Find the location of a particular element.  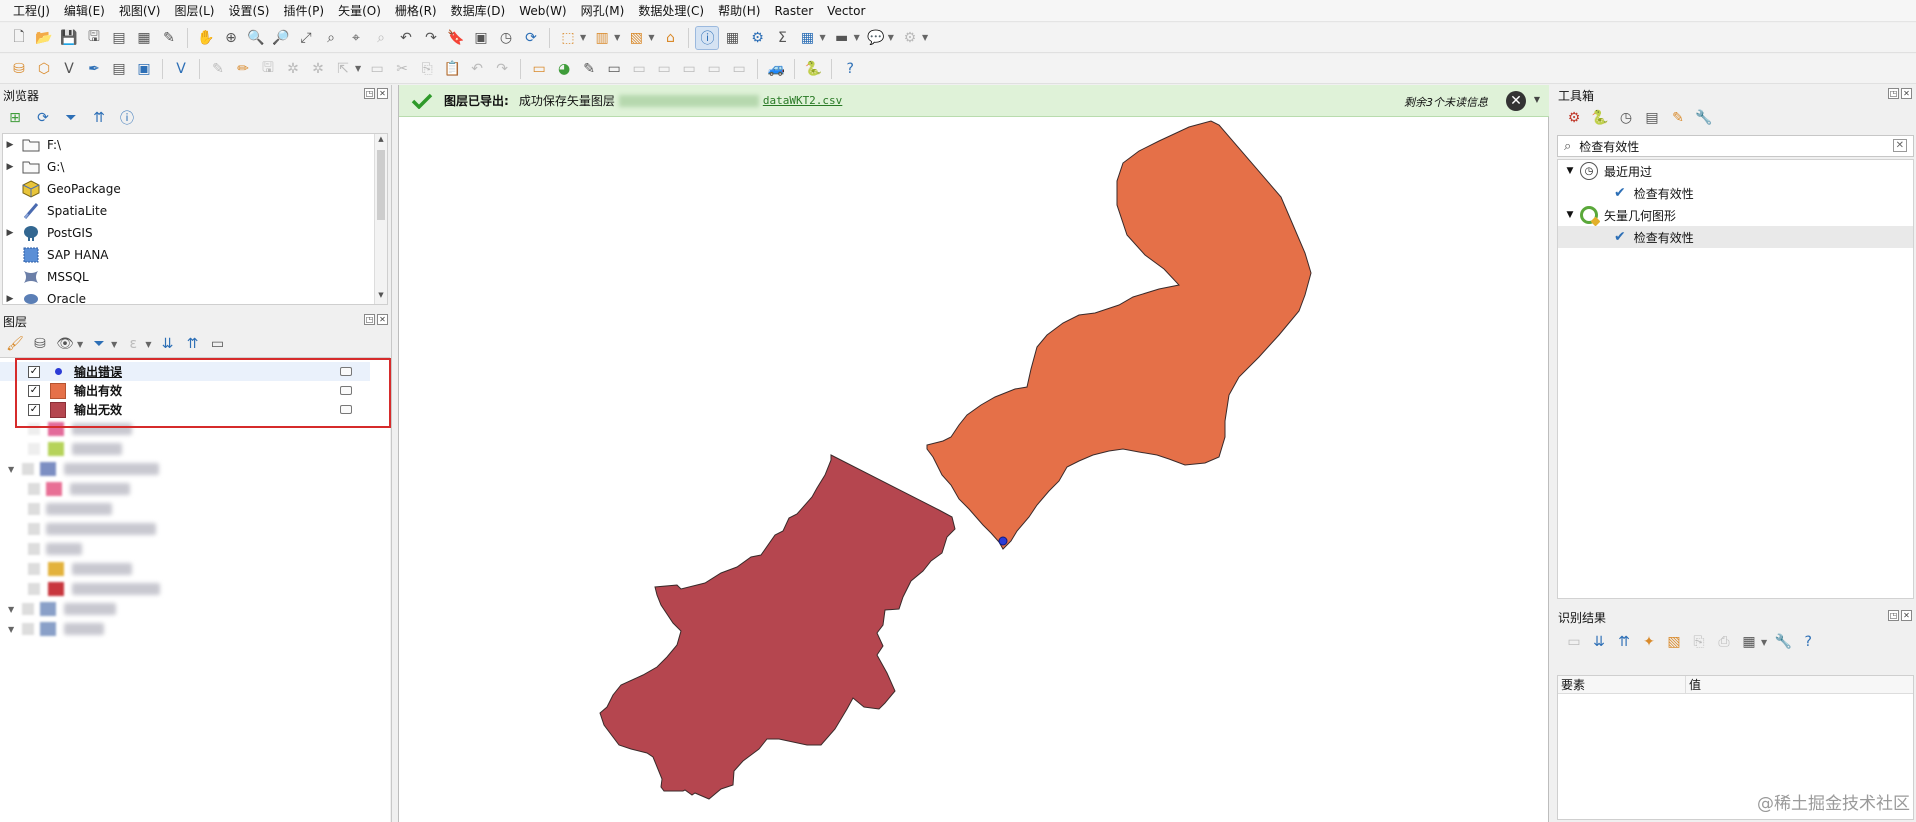

menu-item: 网孔(M) is located at coordinates (603, 11).